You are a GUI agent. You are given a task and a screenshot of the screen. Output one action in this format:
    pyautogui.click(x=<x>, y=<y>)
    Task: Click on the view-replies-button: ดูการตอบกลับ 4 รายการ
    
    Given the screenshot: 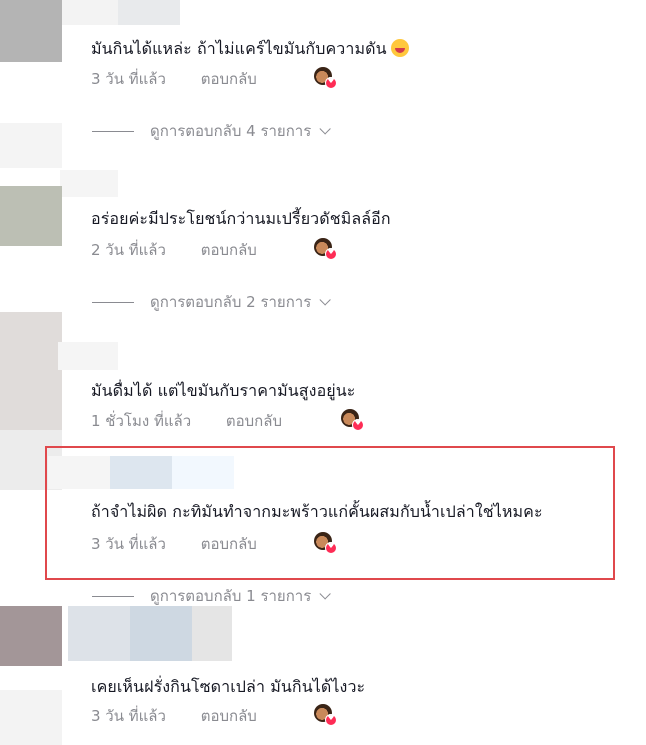 What is the action you would take?
    pyautogui.click(x=212, y=131)
    